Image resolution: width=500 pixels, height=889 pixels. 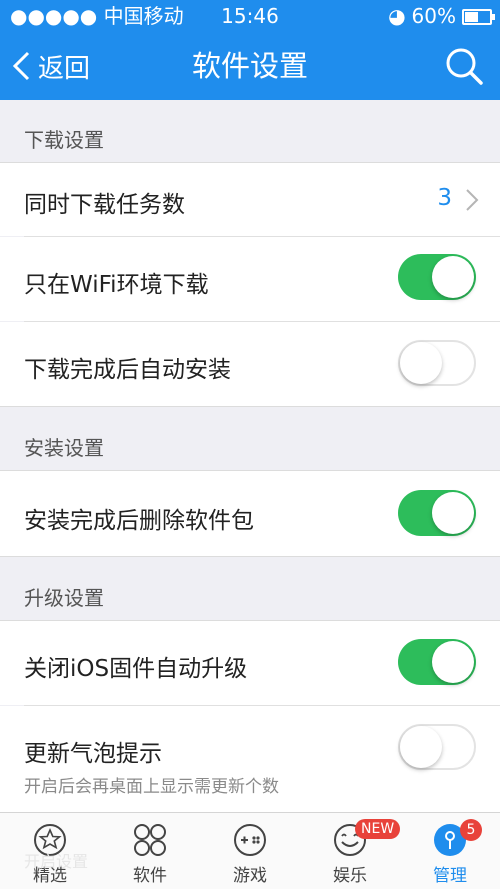 I want to click on battery-fill, so click(x=472, y=17).